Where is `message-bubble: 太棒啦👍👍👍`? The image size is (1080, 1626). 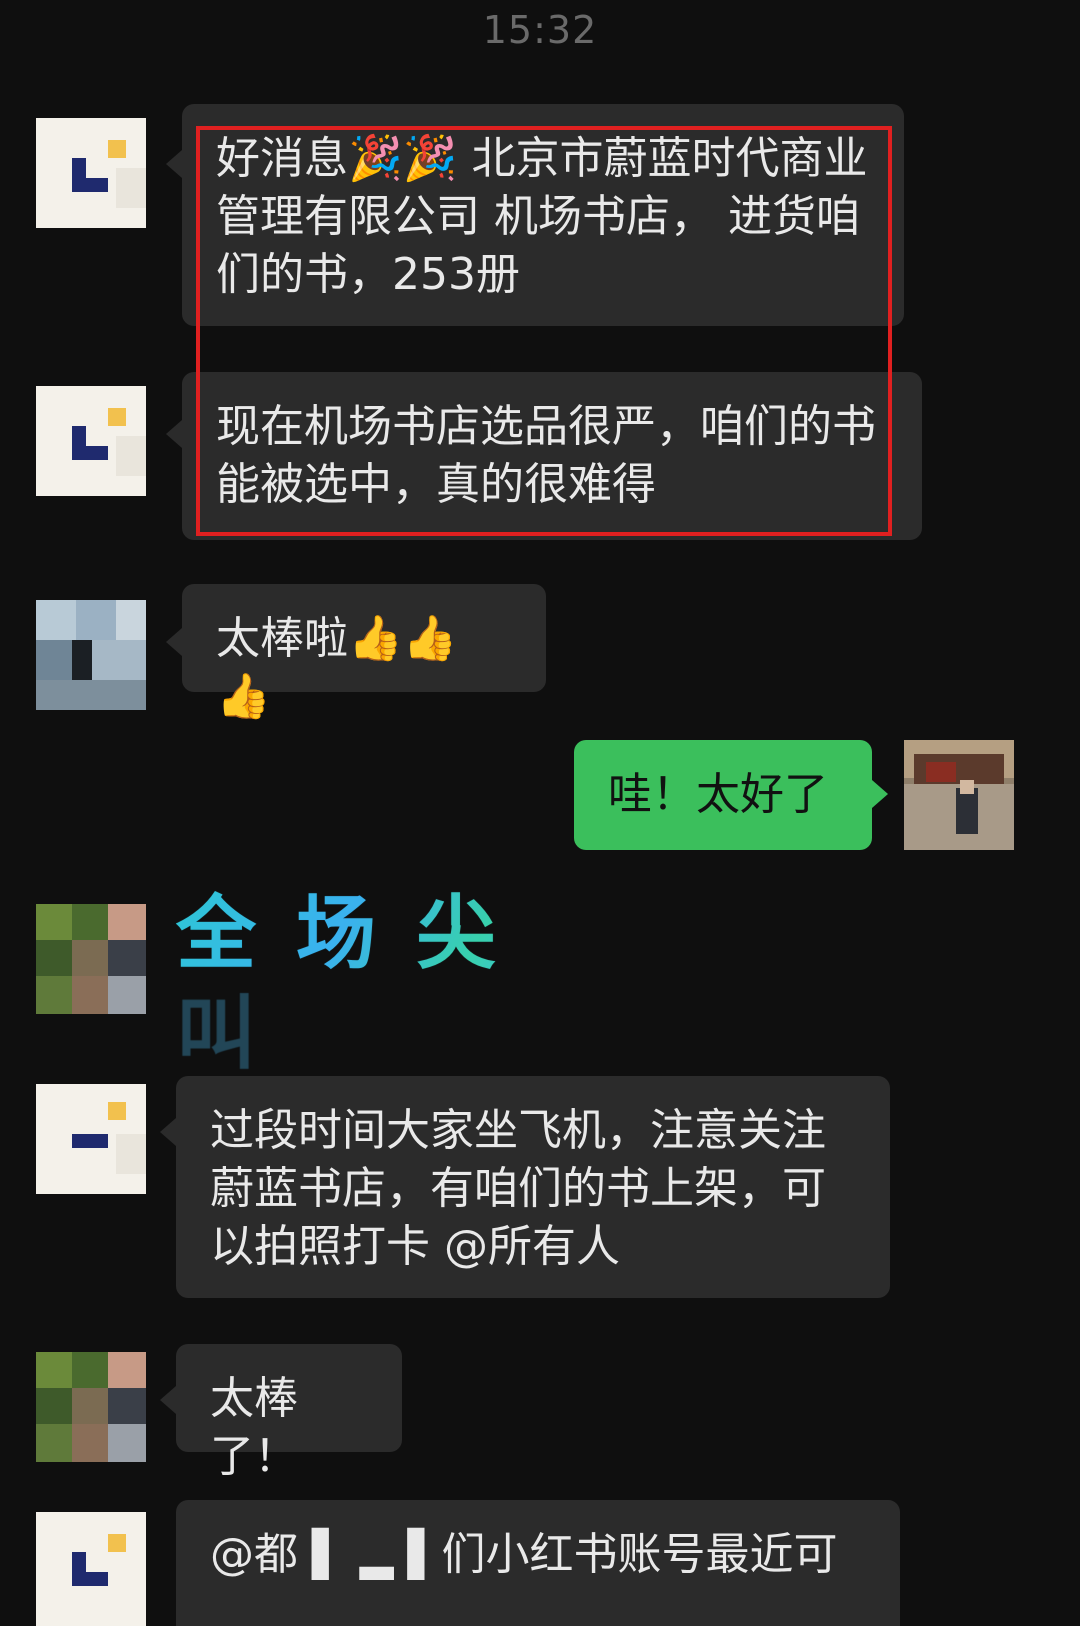
message-bubble: 太棒啦👍👍👍 is located at coordinates (364, 653).